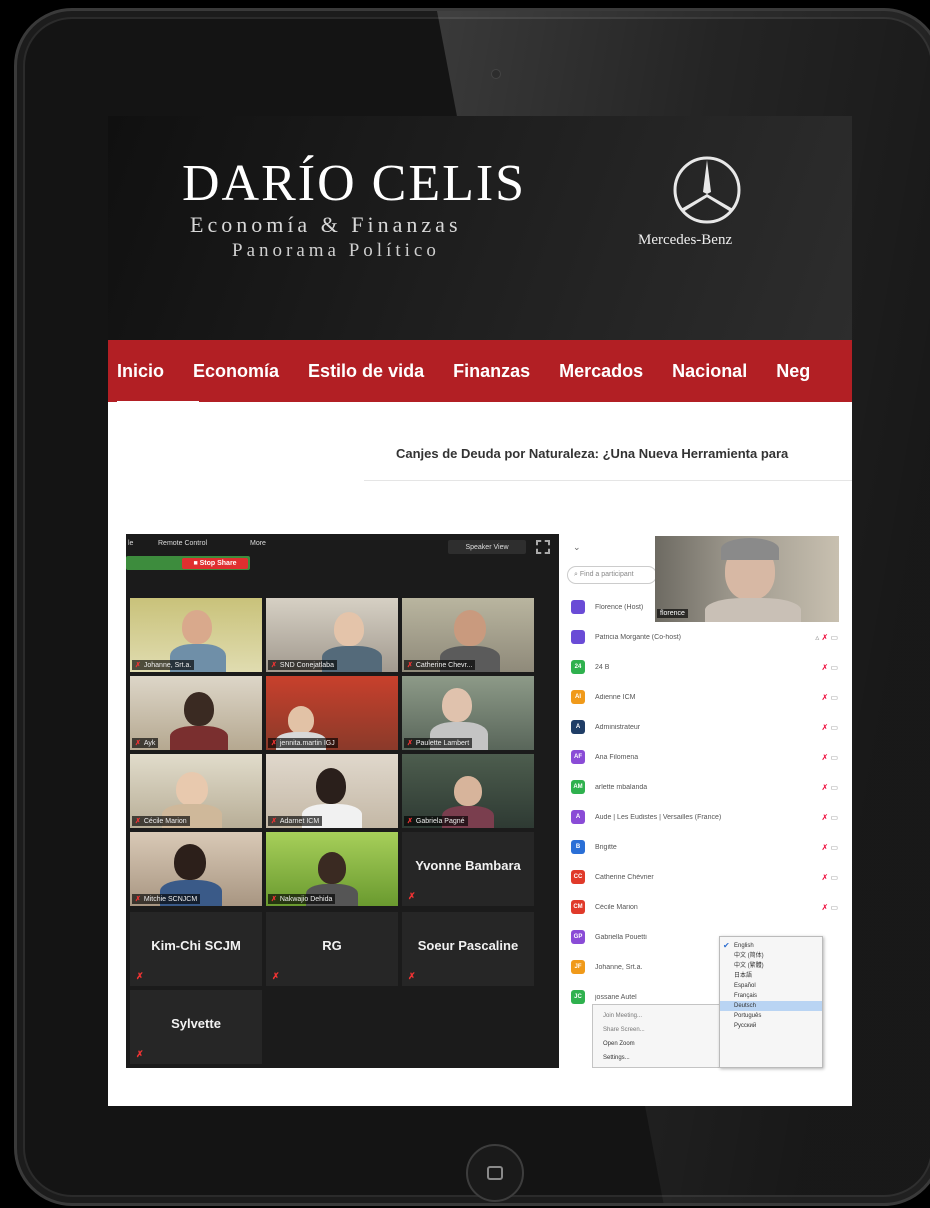 The height and width of the screenshot is (1208, 930). What do you see at coordinates (196, 635) in the screenshot?
I see `video-tile: ✗ Johanne, Srt.a.` at bounding box center [196, 635].